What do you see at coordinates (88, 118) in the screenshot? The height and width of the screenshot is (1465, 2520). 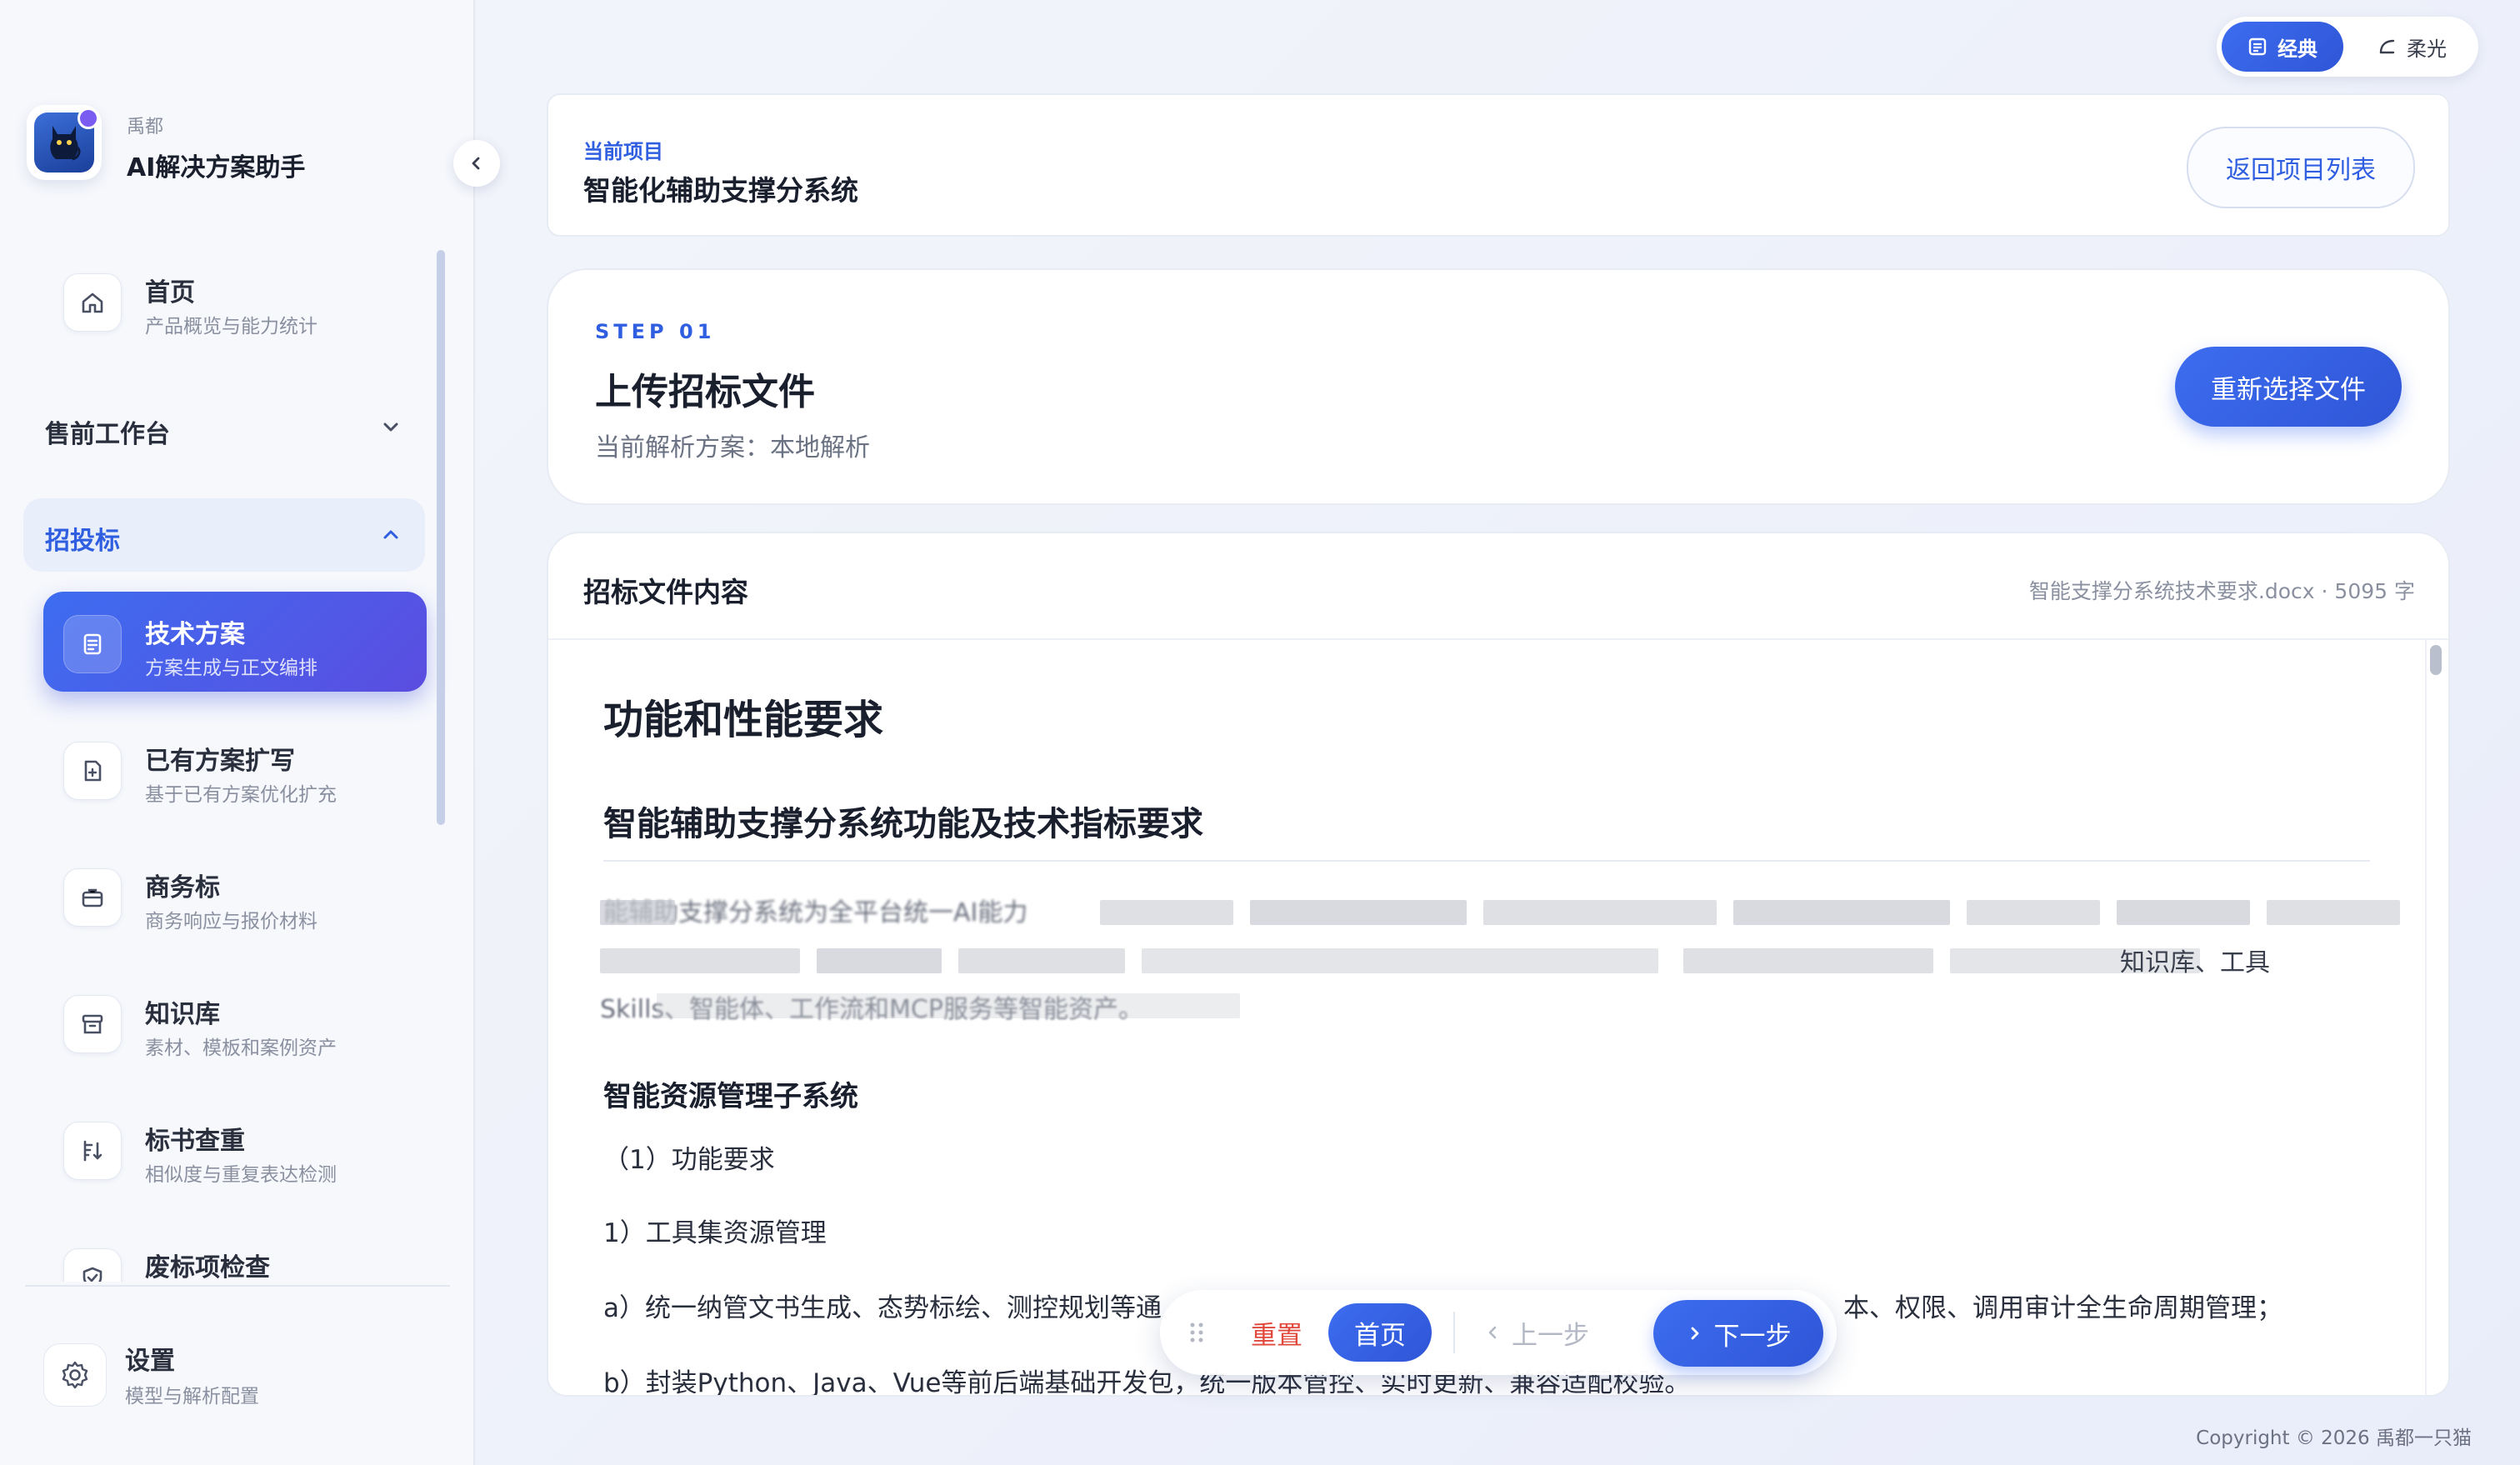 I see `logo-badge` at bounding box center [88, 118].